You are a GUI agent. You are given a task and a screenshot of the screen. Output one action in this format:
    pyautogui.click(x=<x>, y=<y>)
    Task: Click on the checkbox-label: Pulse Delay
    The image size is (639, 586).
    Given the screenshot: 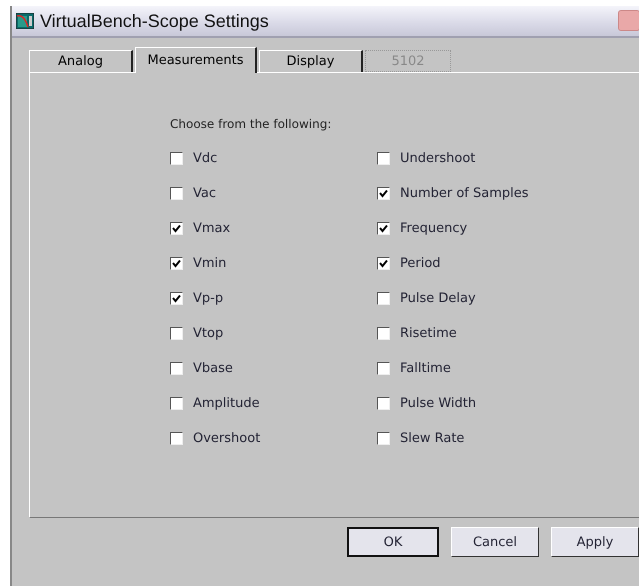 What is the action you would take?
    pyautogui.click(x=438, y=298)
    